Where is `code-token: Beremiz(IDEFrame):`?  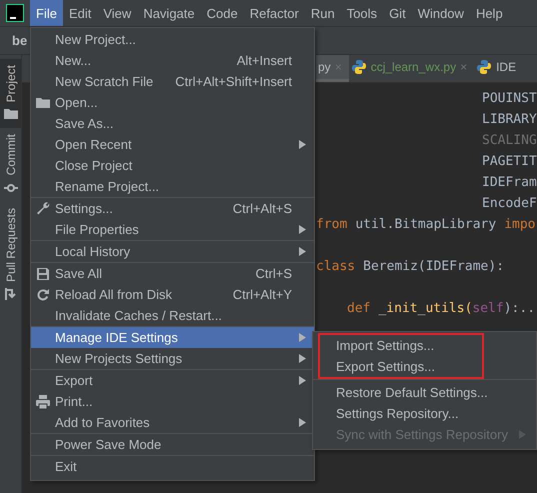 code-token: Beremiz(IDEFrame): is located at coordinates (433, 266).